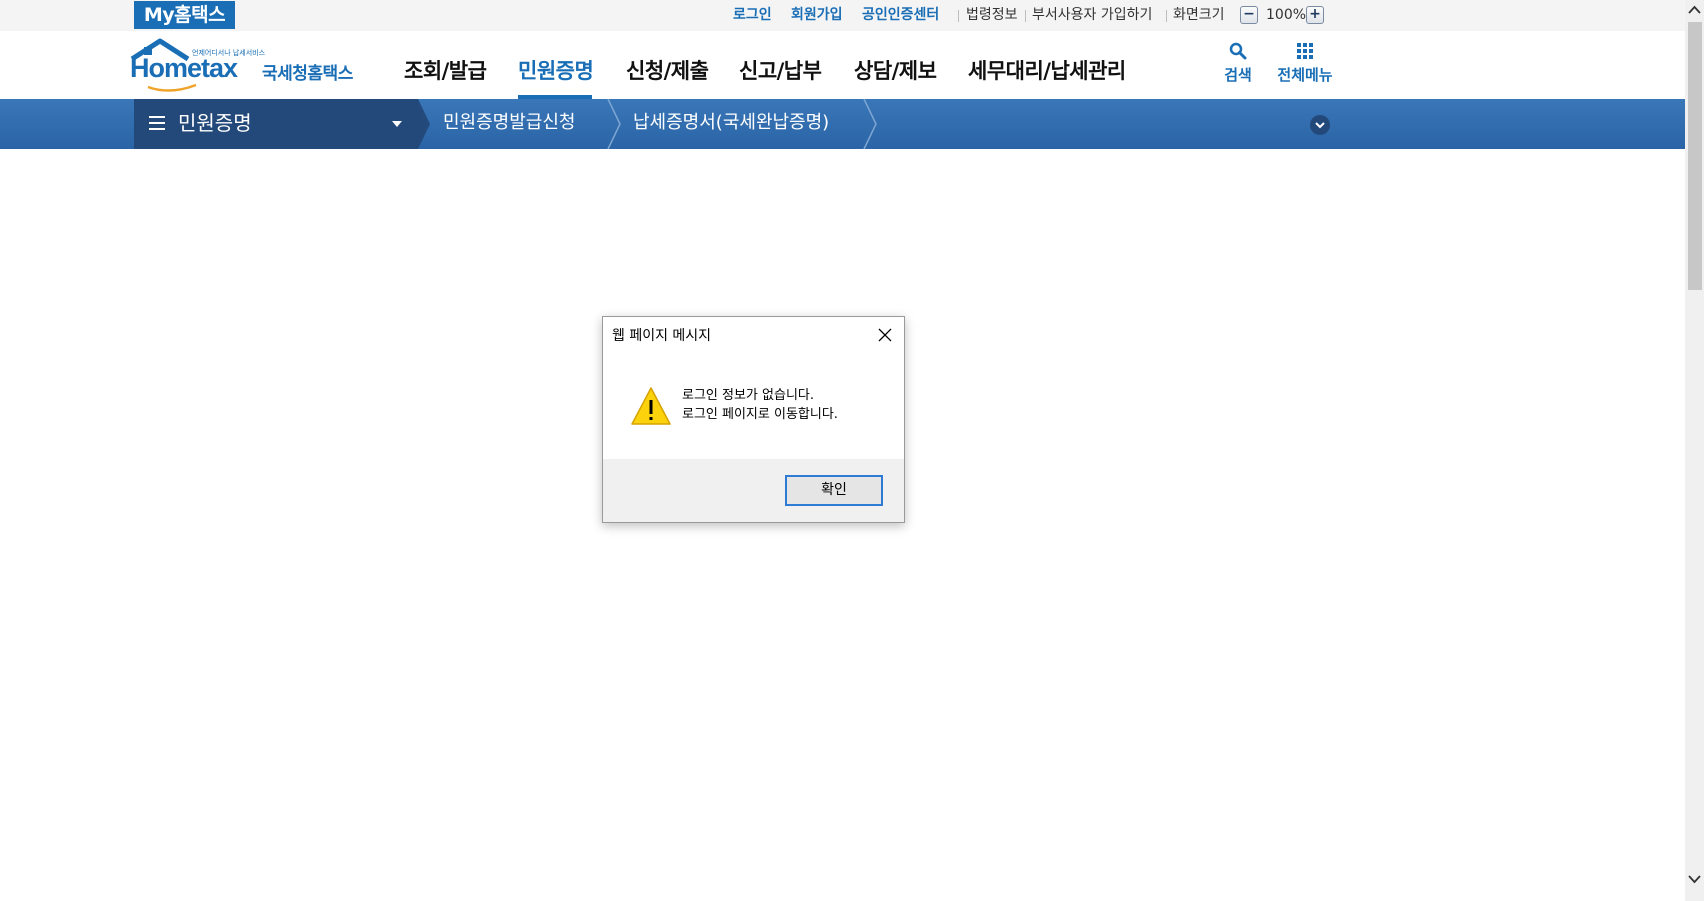 The height and width of the screenshot is (901, 1704). I want to click on hometax-logo: Hometax 언제어디서나 납세서비스 국세청홈택스, so click(250, 65).